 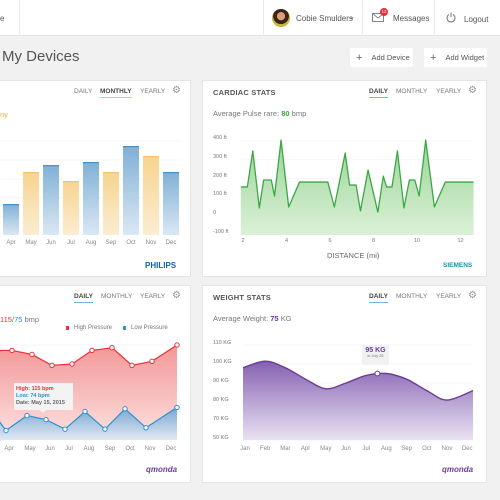 I want to click on bar-dec, so click(x=171, y=203).